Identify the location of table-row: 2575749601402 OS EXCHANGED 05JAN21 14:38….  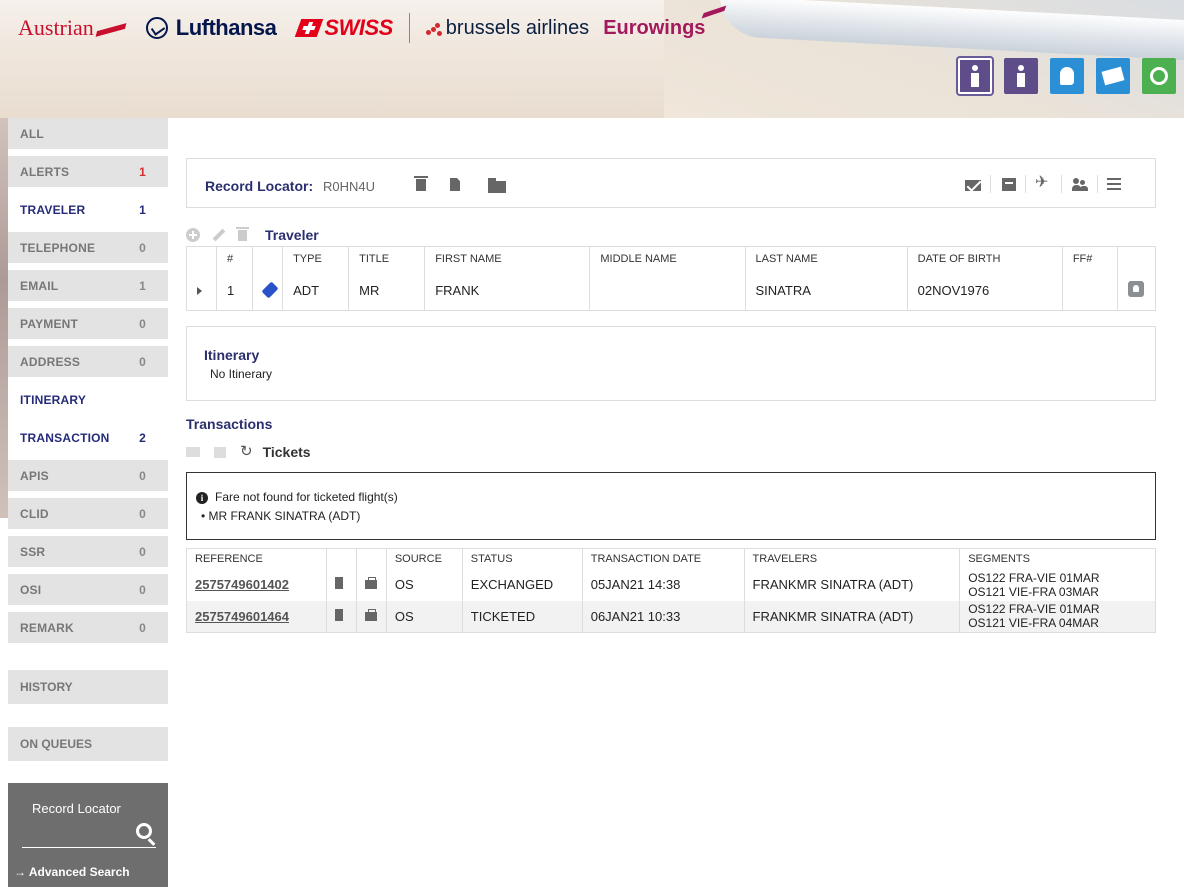
(671, 584).